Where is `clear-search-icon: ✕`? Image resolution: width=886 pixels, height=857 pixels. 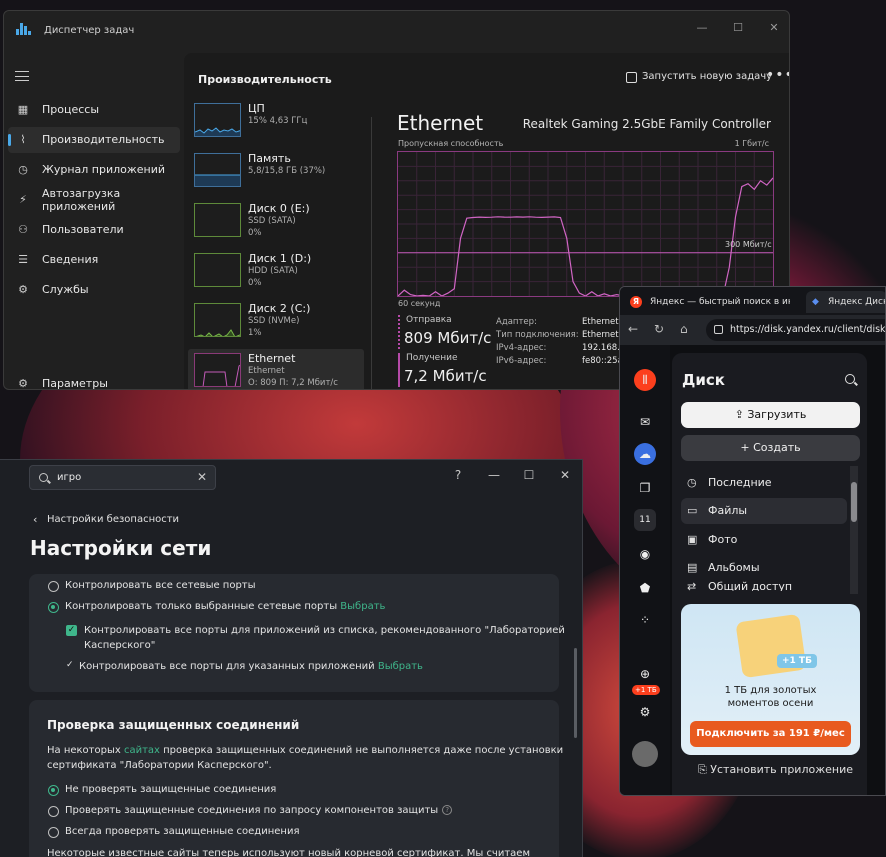
clear-search-icon: ✕ is located at coordinates (202, 477).